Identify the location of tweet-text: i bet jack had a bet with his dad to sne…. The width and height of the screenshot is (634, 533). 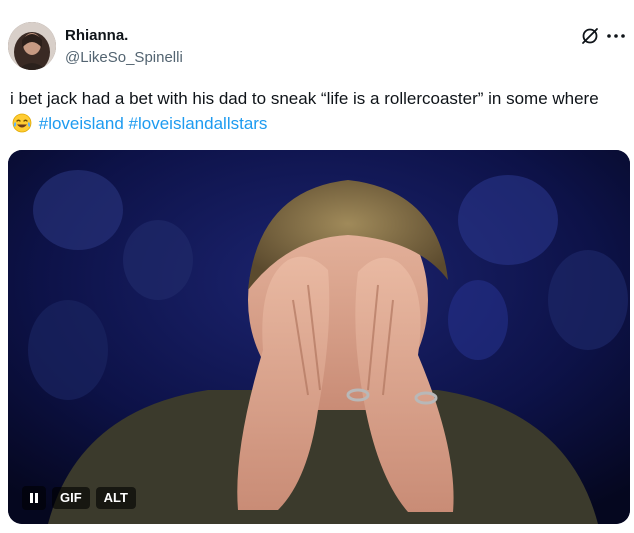
(318, 111).